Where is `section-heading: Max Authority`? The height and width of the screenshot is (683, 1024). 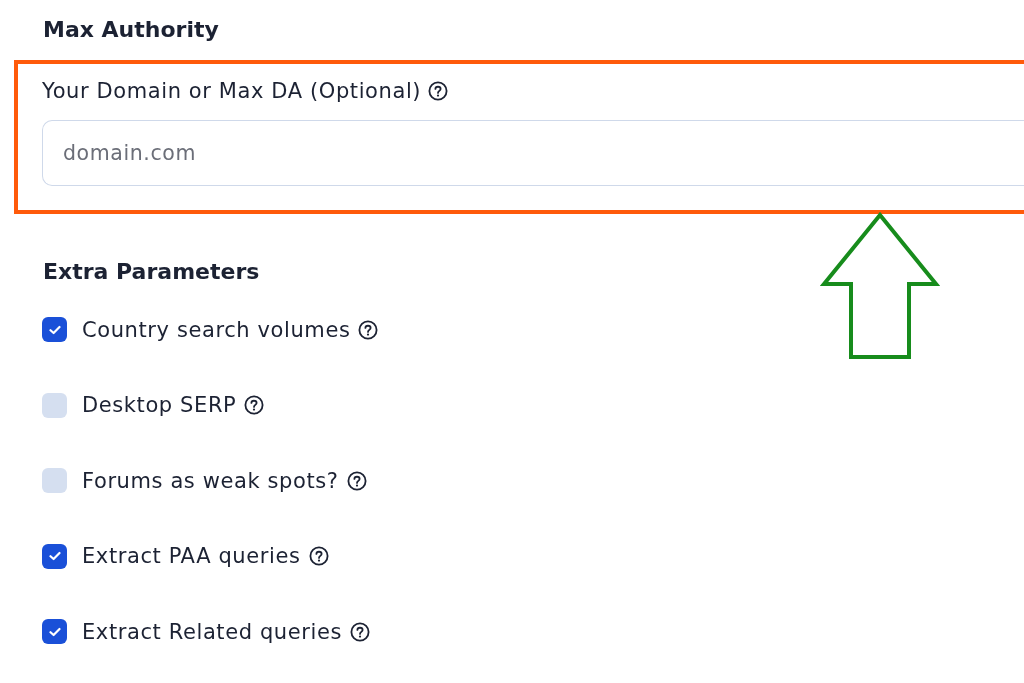
section-heading: Max Authority is located at coordinates (131, 29).